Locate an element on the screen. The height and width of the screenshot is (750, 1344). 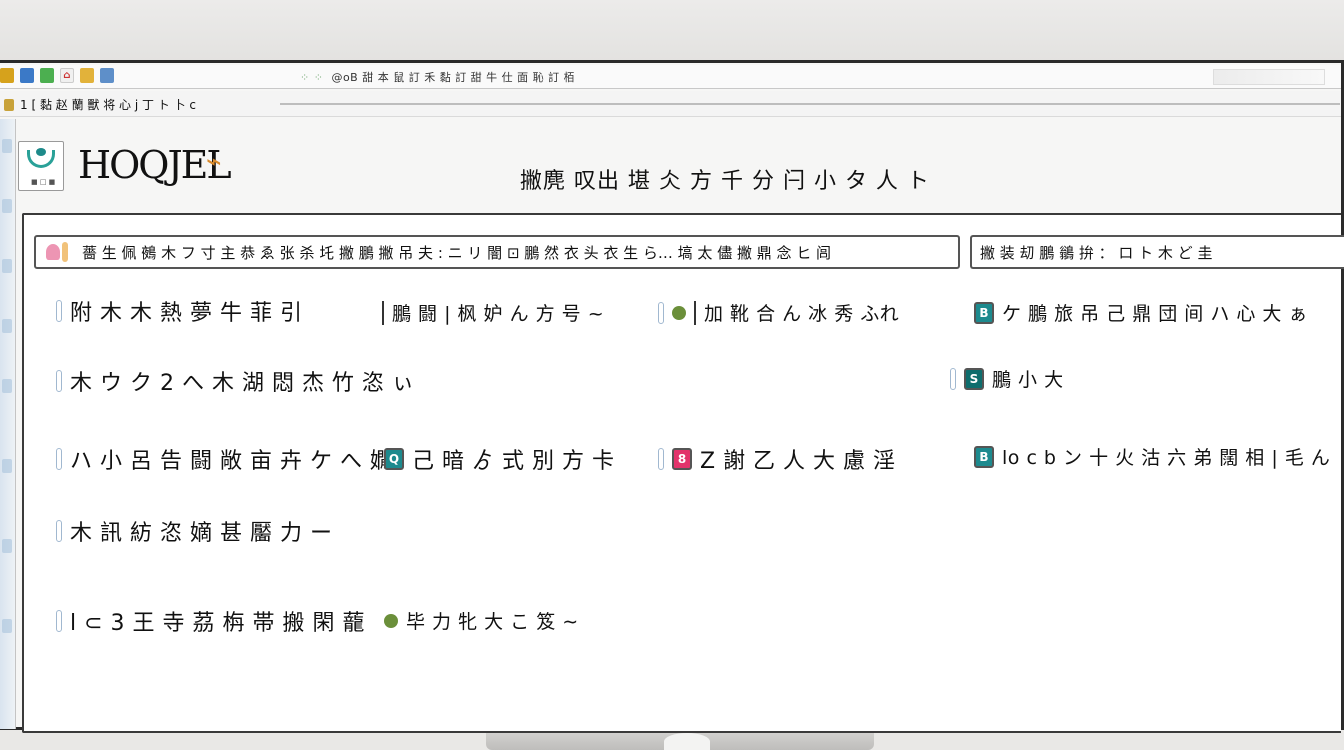
category-badge: S is located at coordinates (974, 378).